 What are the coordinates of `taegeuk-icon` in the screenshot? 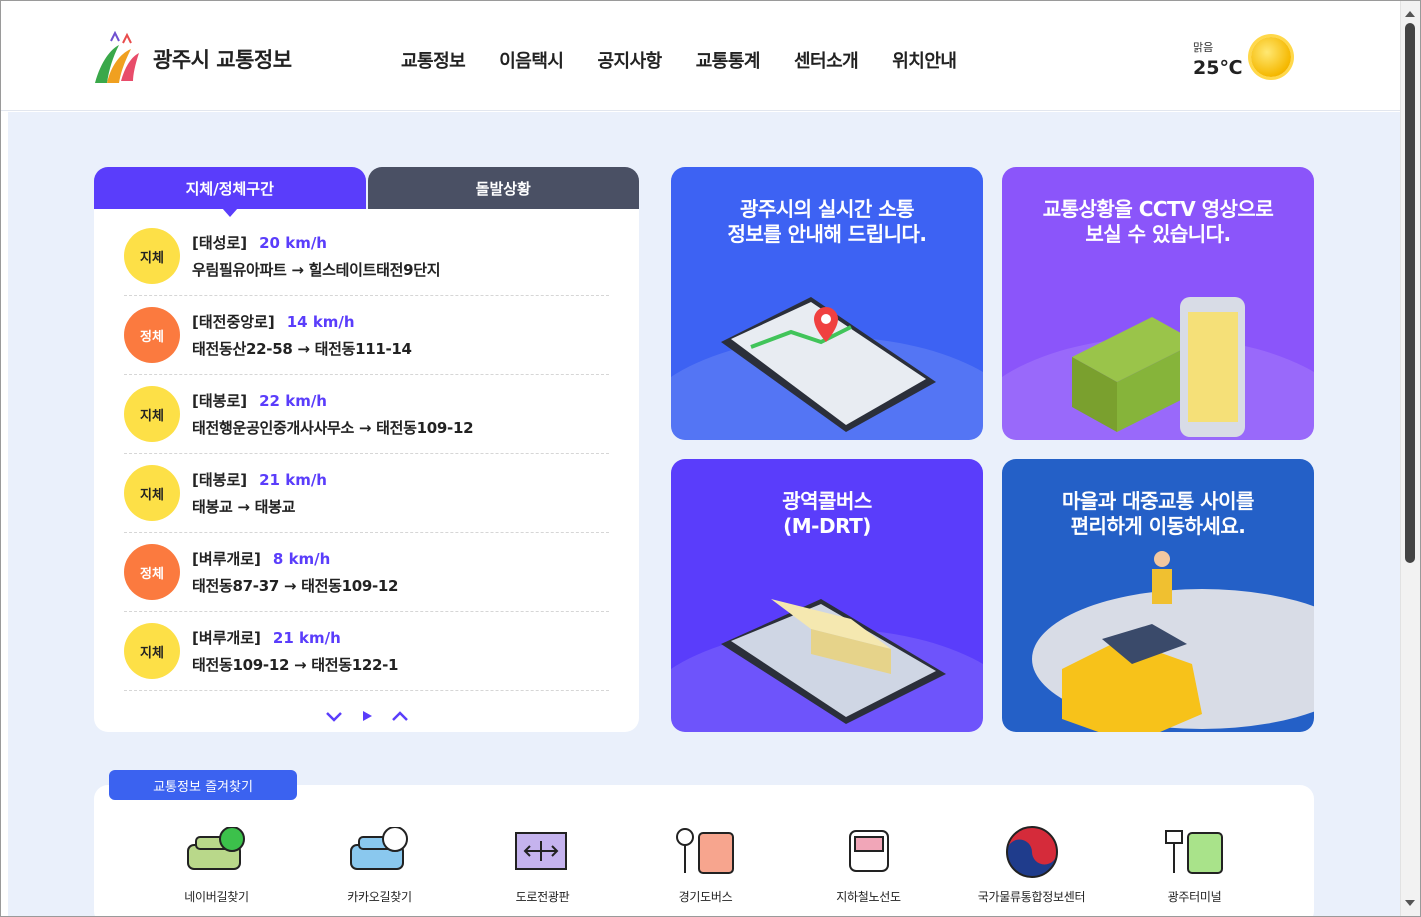 It's located at (1031, 852).